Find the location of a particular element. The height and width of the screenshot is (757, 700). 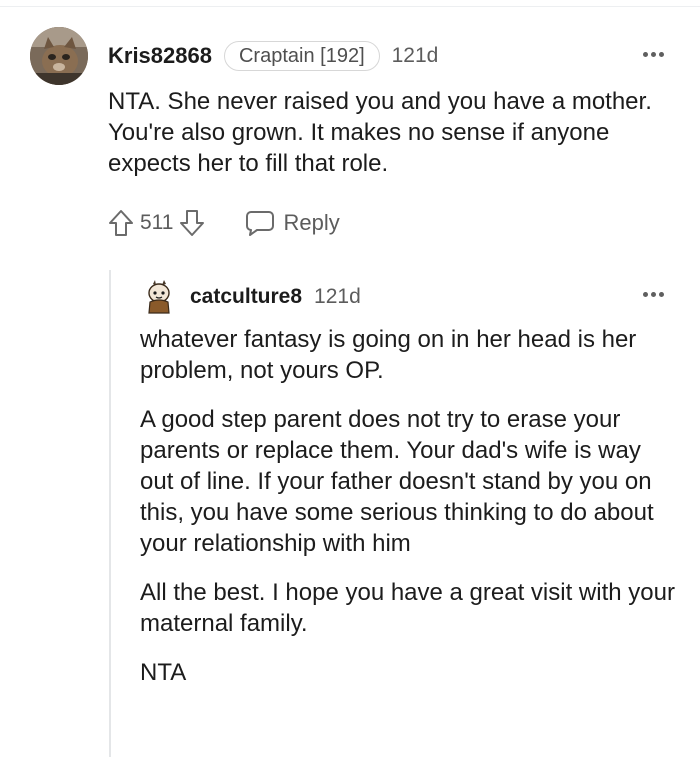

speech-bubble-icon is located at coordinates (260, 223).